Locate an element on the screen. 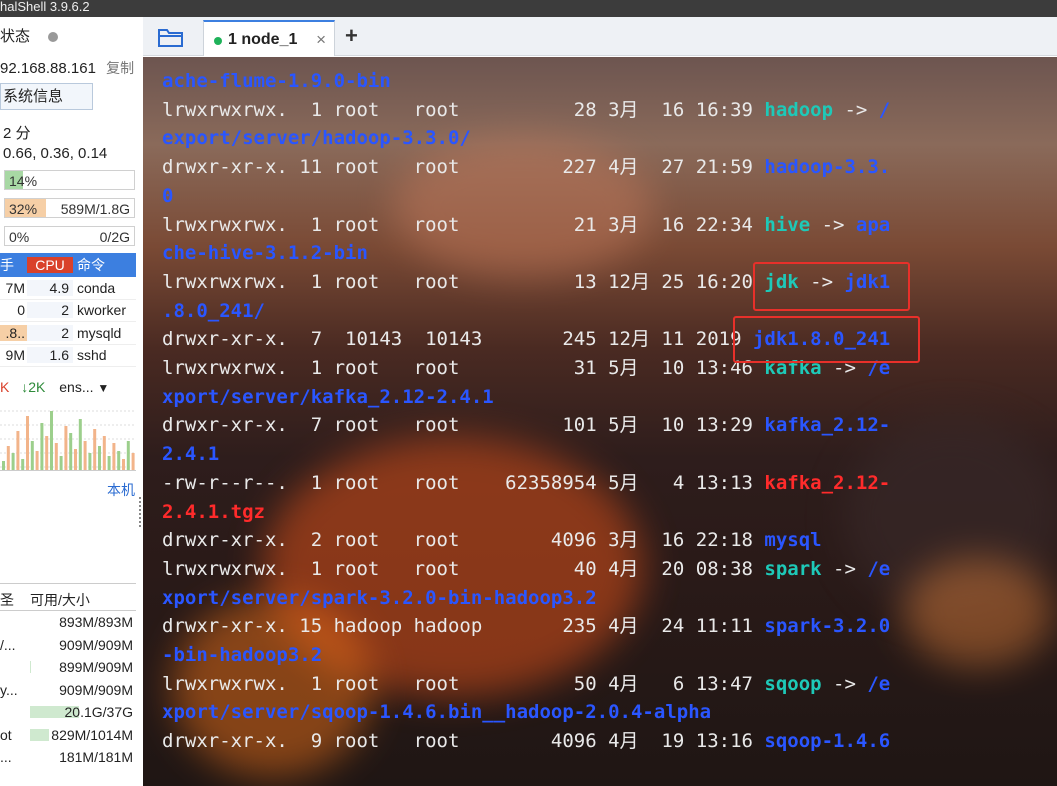 The height and width of the screenshot is (786, 1057). window-titlebar: halShell 3.9.6.2 is located at coordinates (528, 8).